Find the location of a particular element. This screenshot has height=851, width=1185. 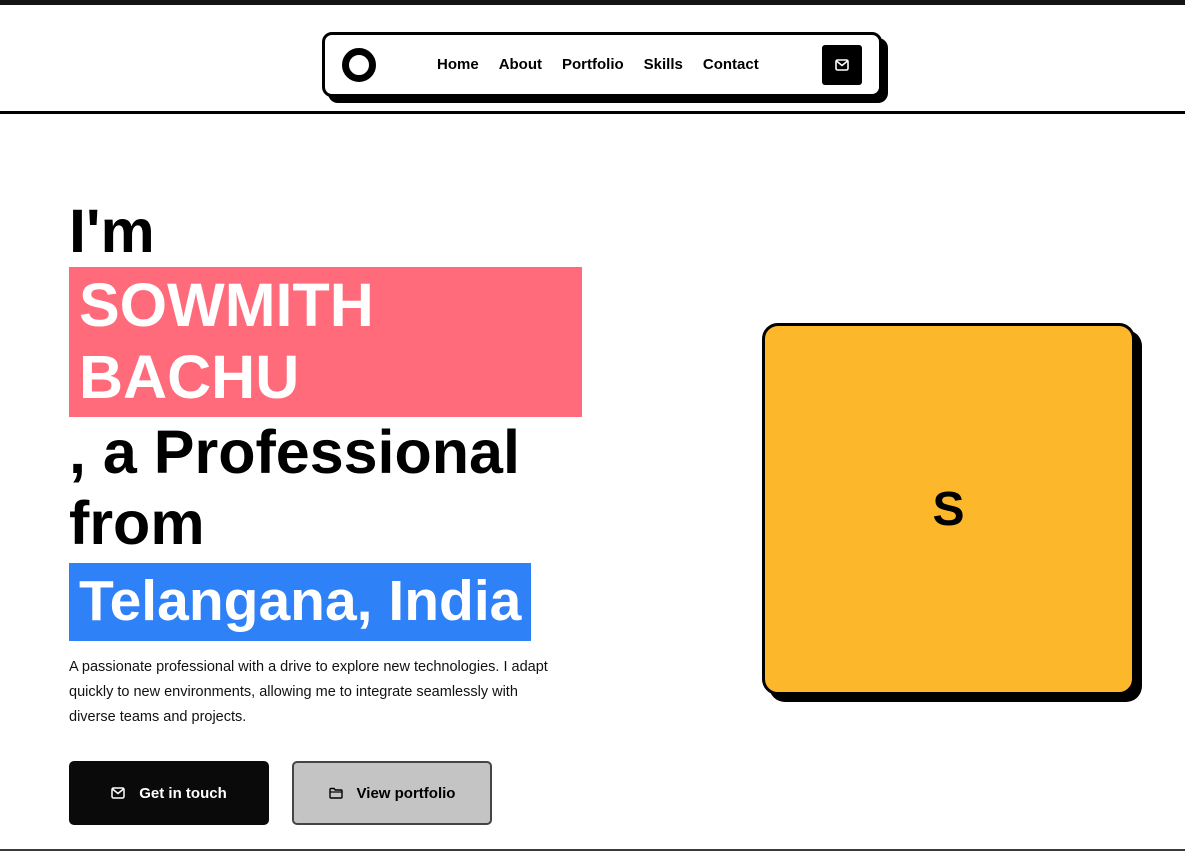

hero-name-first: SOWMITH is located at coordinates (226, 305).